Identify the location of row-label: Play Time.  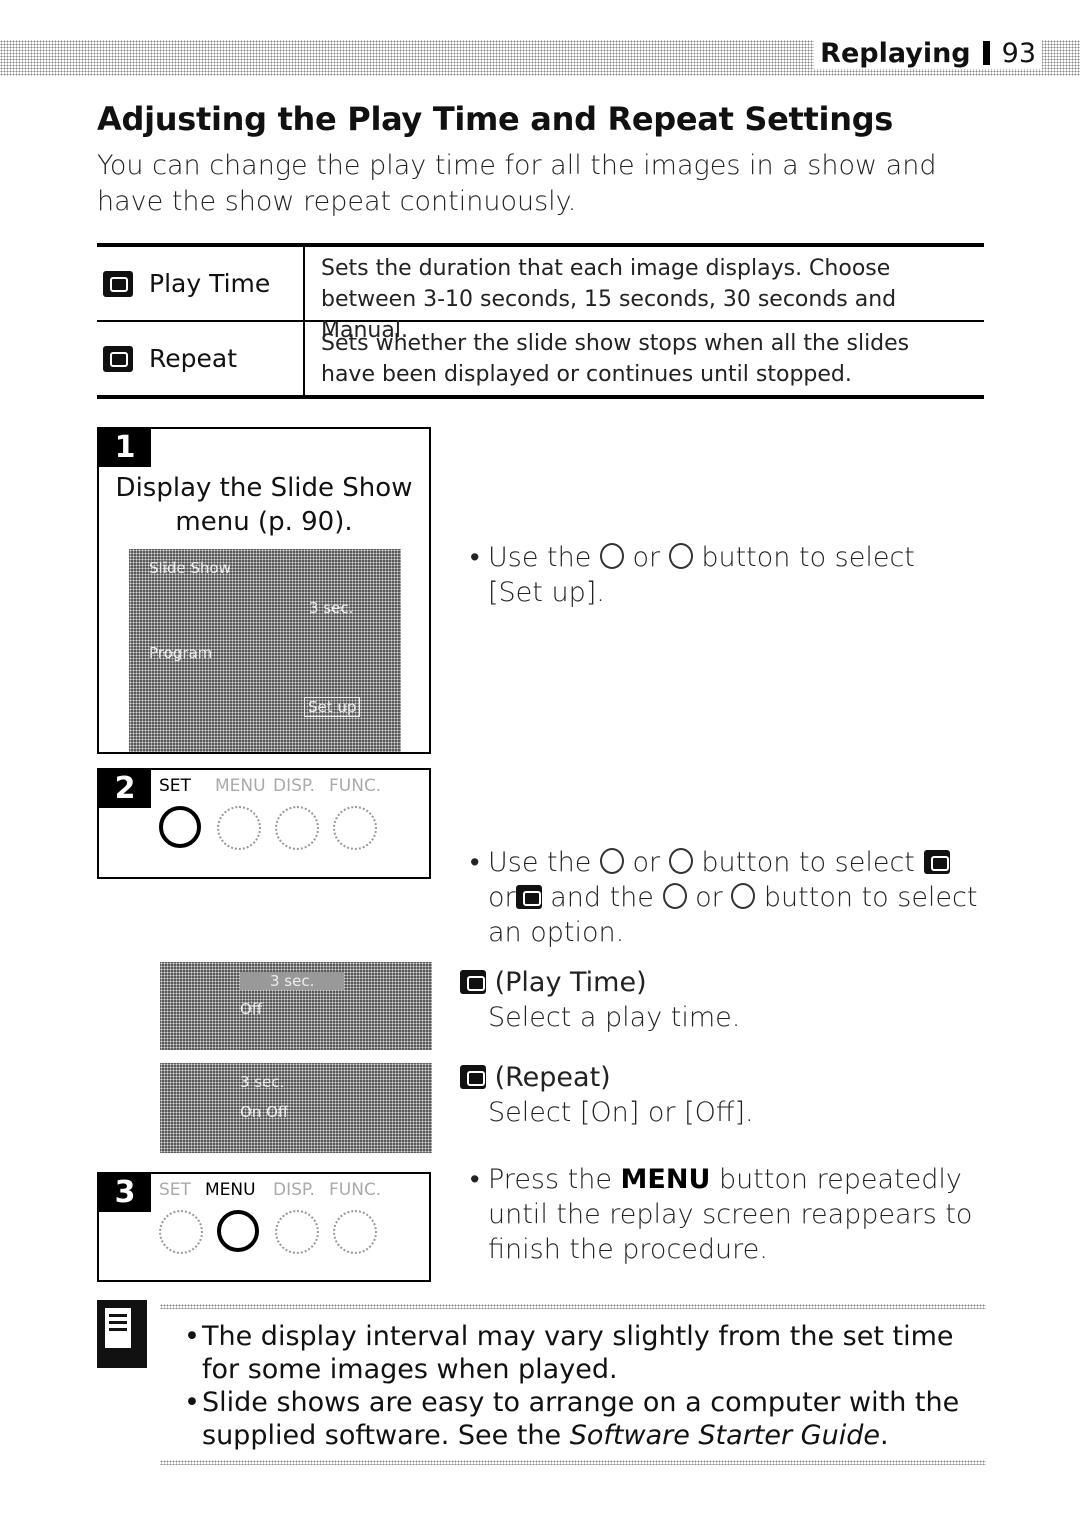
(210, 283).